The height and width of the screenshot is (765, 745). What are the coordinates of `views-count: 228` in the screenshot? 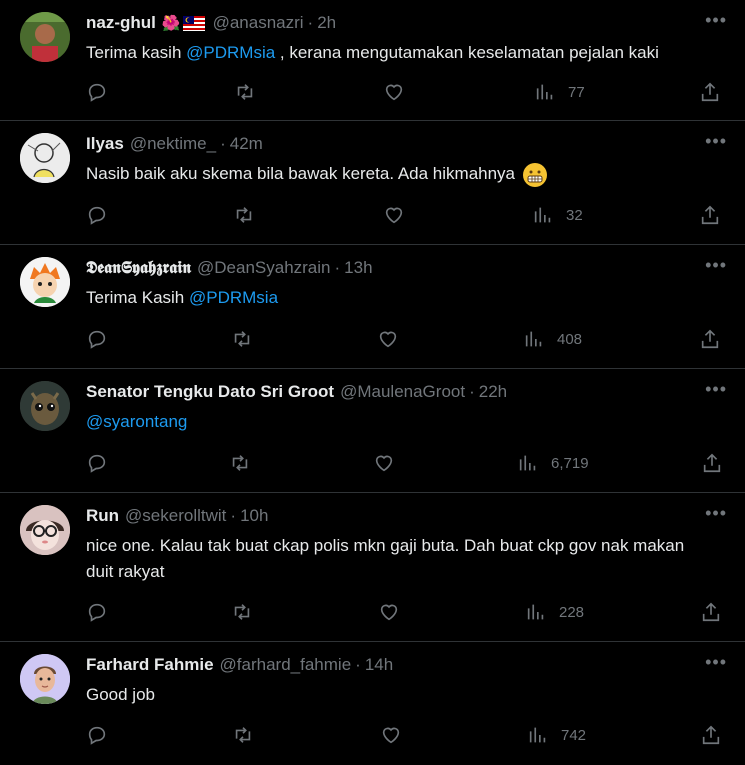 It's located at (572, 612).